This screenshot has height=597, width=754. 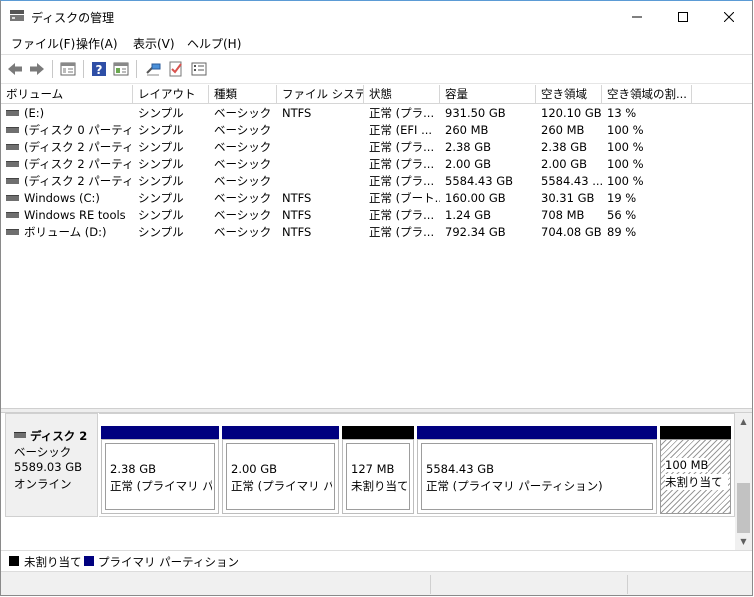 I want to click on back-arrow-icon, so click(x=15, y=69).